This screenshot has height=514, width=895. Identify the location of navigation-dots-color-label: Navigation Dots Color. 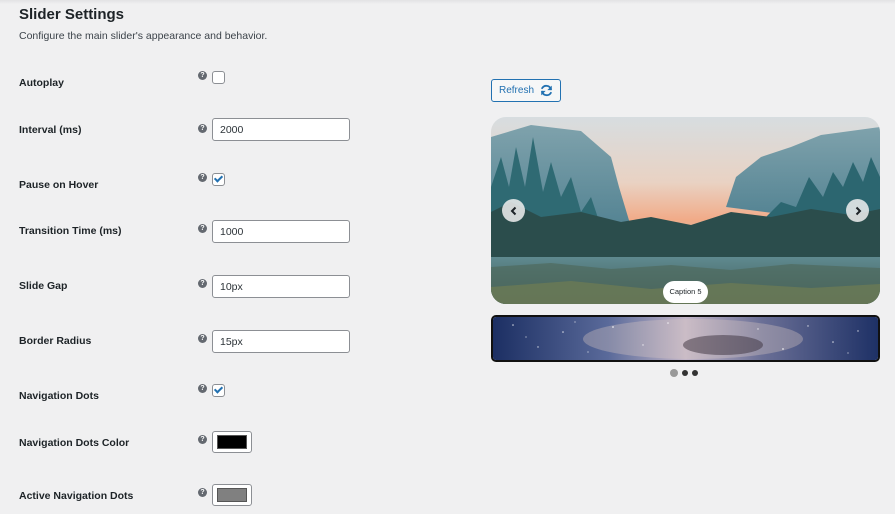
(74, 443).